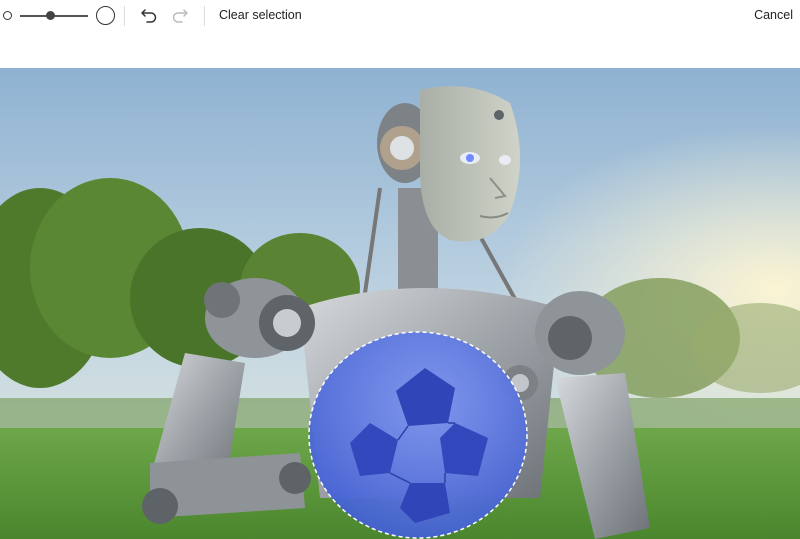  What do you see at coordinates (105, 15) in the screenshot?
I see `brush-size-large-icon` at bounding box center [105, 15].